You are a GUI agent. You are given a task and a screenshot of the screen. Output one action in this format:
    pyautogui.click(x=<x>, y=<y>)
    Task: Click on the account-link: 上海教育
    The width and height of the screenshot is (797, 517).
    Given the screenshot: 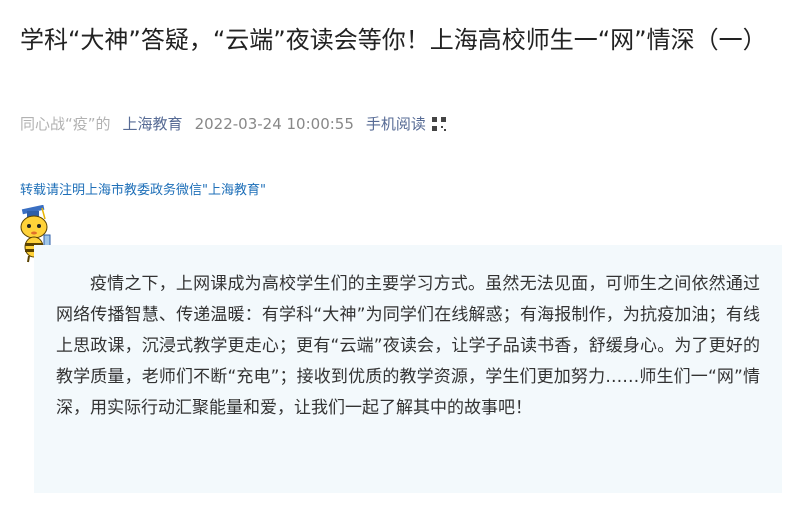 What is the action you would take?
    pyautogui.click(x=153, y=124)
    